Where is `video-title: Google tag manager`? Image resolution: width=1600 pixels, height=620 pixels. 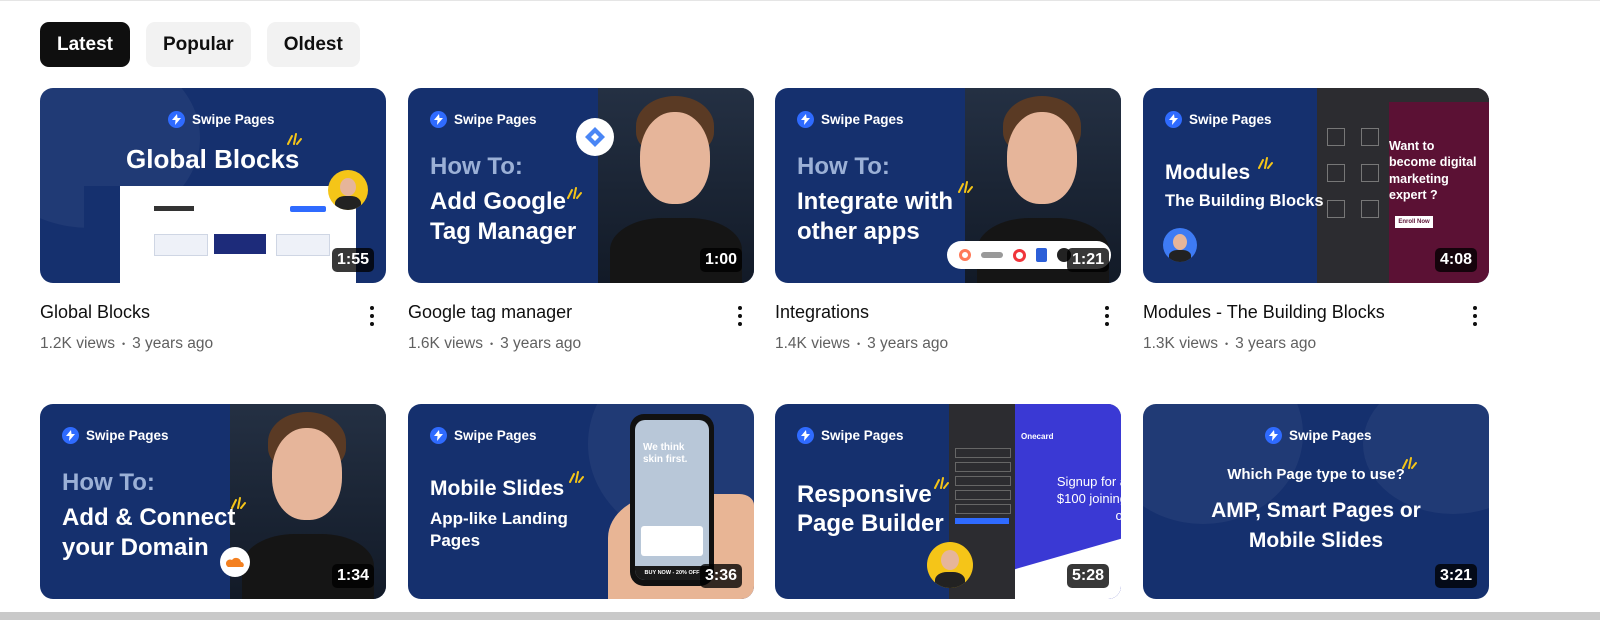
video-title: Google tag manager is located at coordinates (581, 312).